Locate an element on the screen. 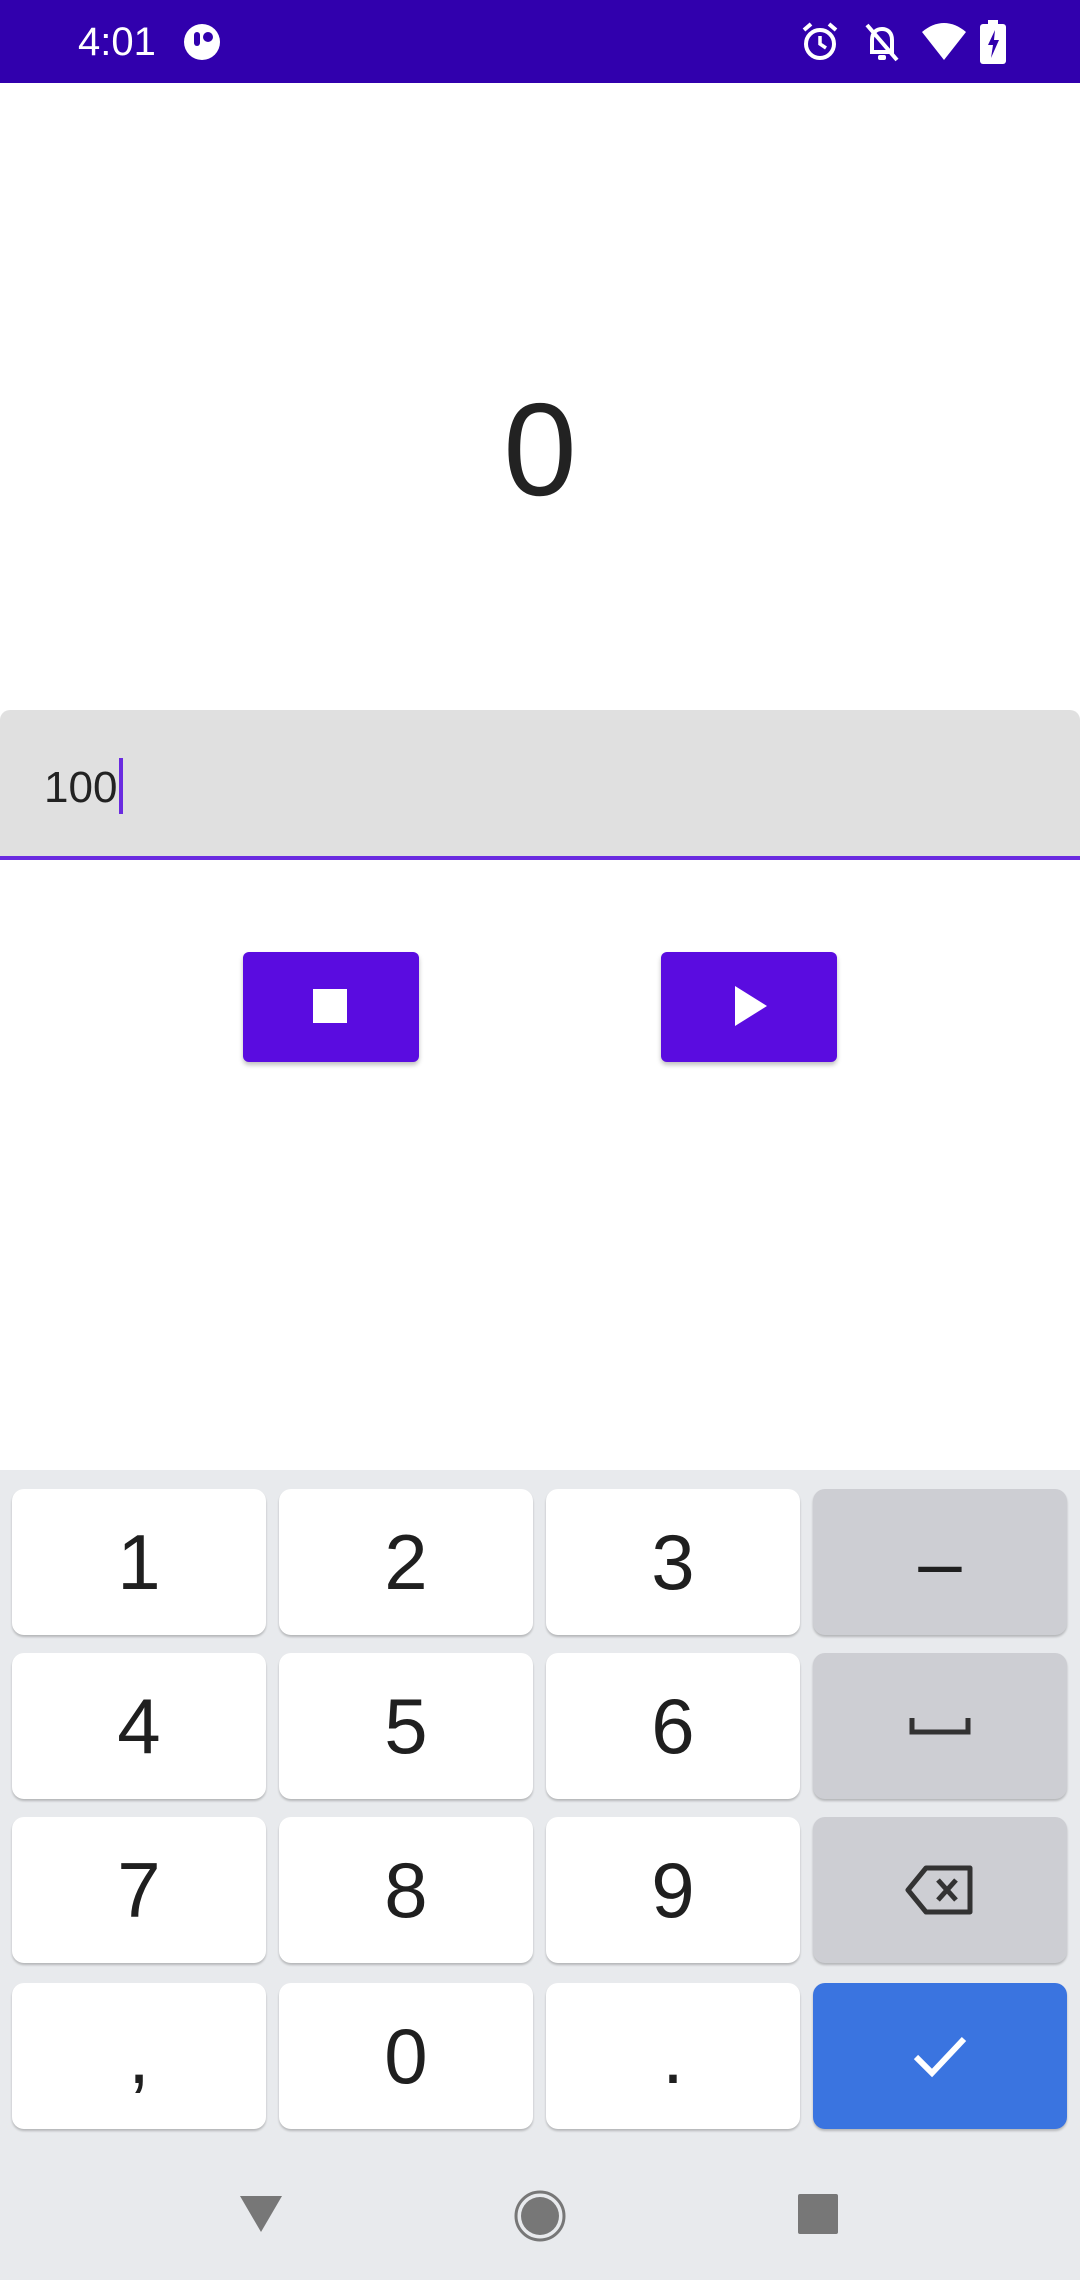 The image size is (1080, 2280). stop-icon is located at coordinates (330, 1006).